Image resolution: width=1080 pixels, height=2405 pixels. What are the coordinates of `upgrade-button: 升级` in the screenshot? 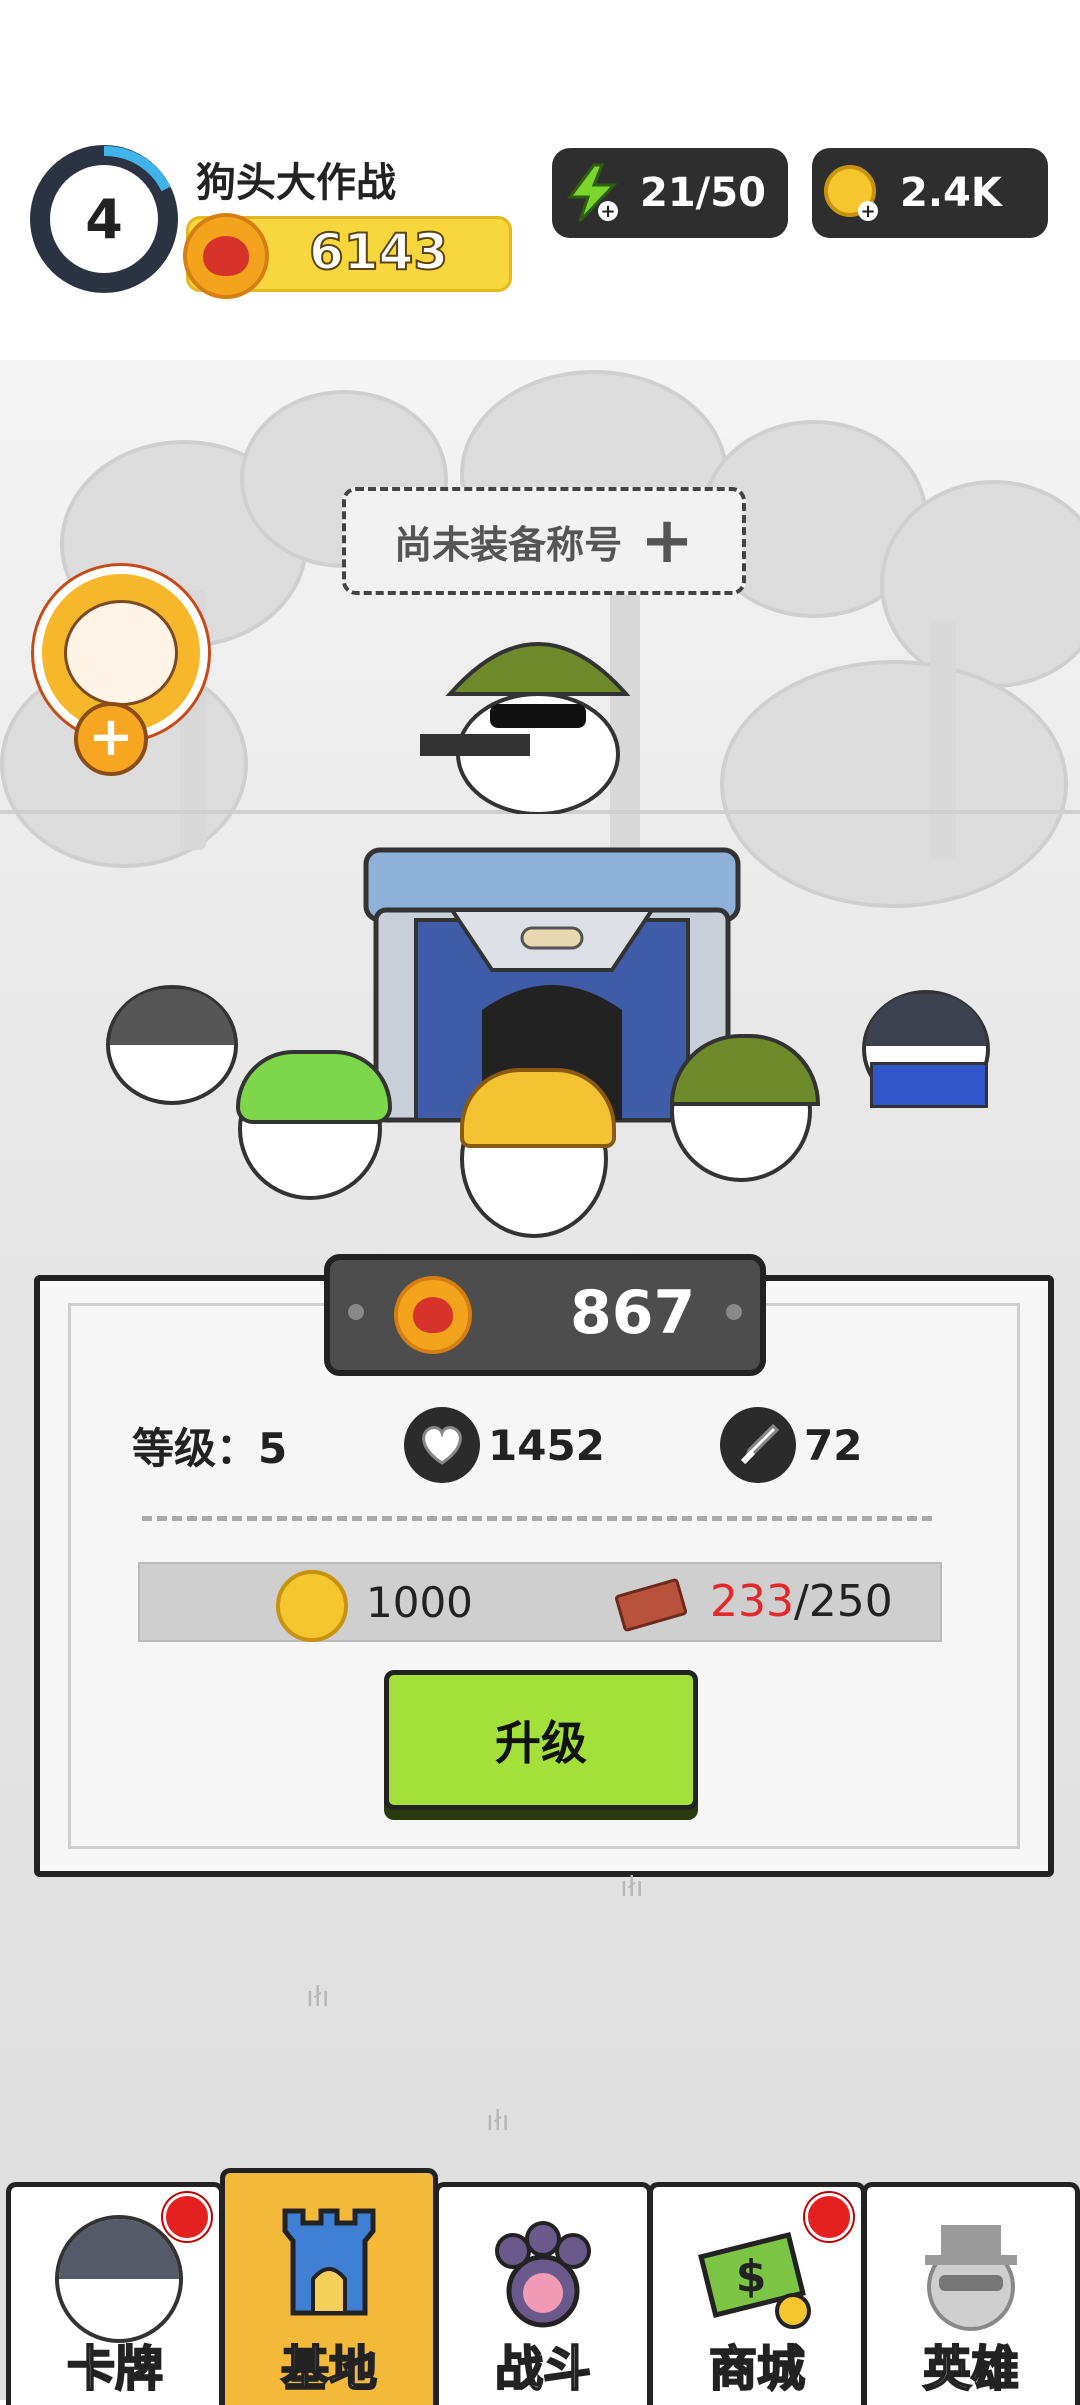 It's located at (541, 1740).